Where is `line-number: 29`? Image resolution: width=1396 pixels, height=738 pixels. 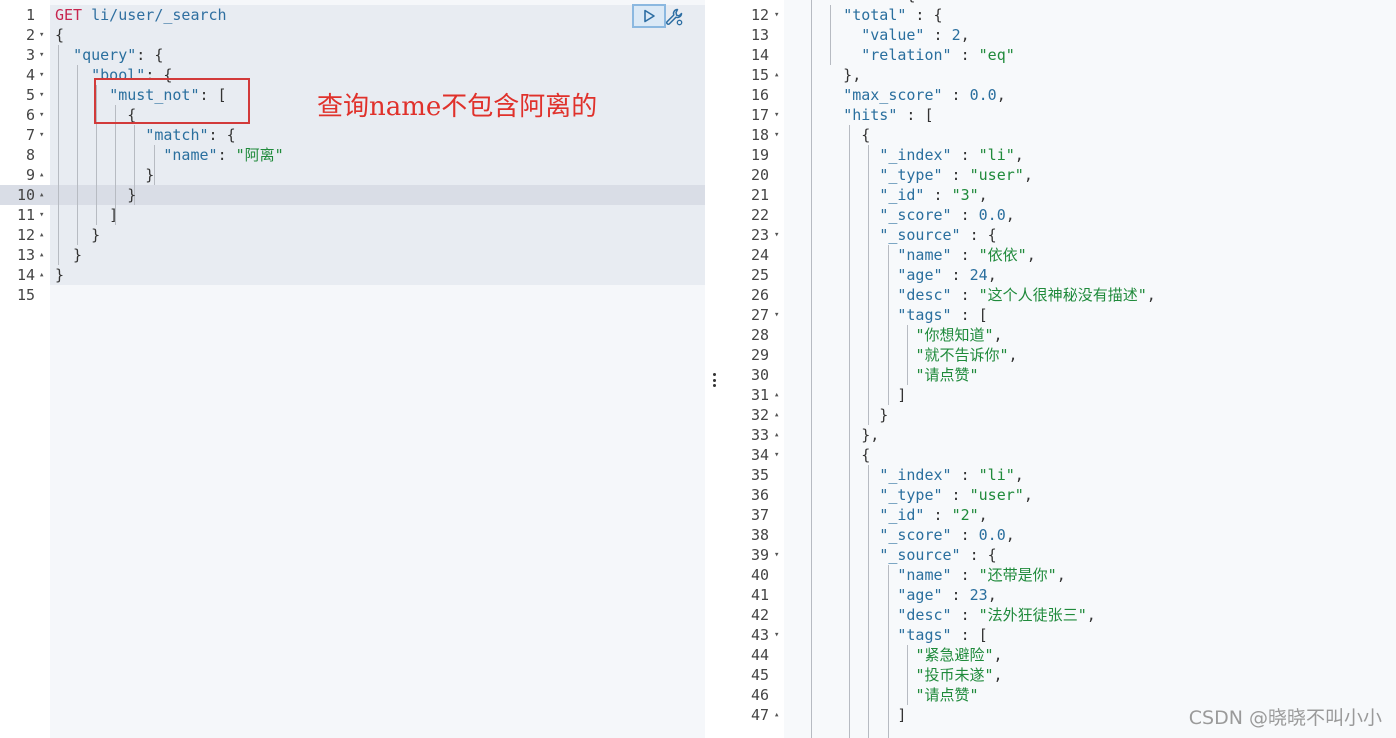
line-number: 29 is located at coordinates (759, 355).